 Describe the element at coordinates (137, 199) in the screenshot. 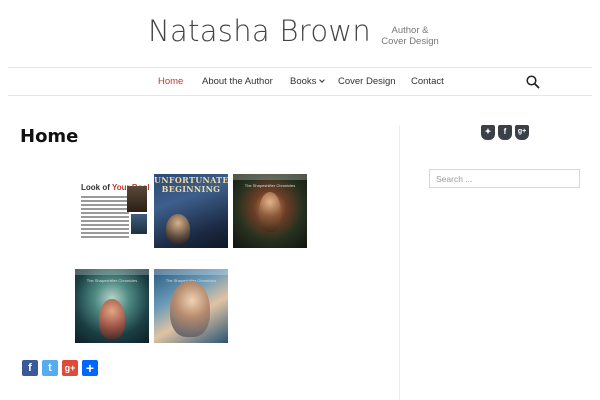

I see `flyer-book-cover` at that location.